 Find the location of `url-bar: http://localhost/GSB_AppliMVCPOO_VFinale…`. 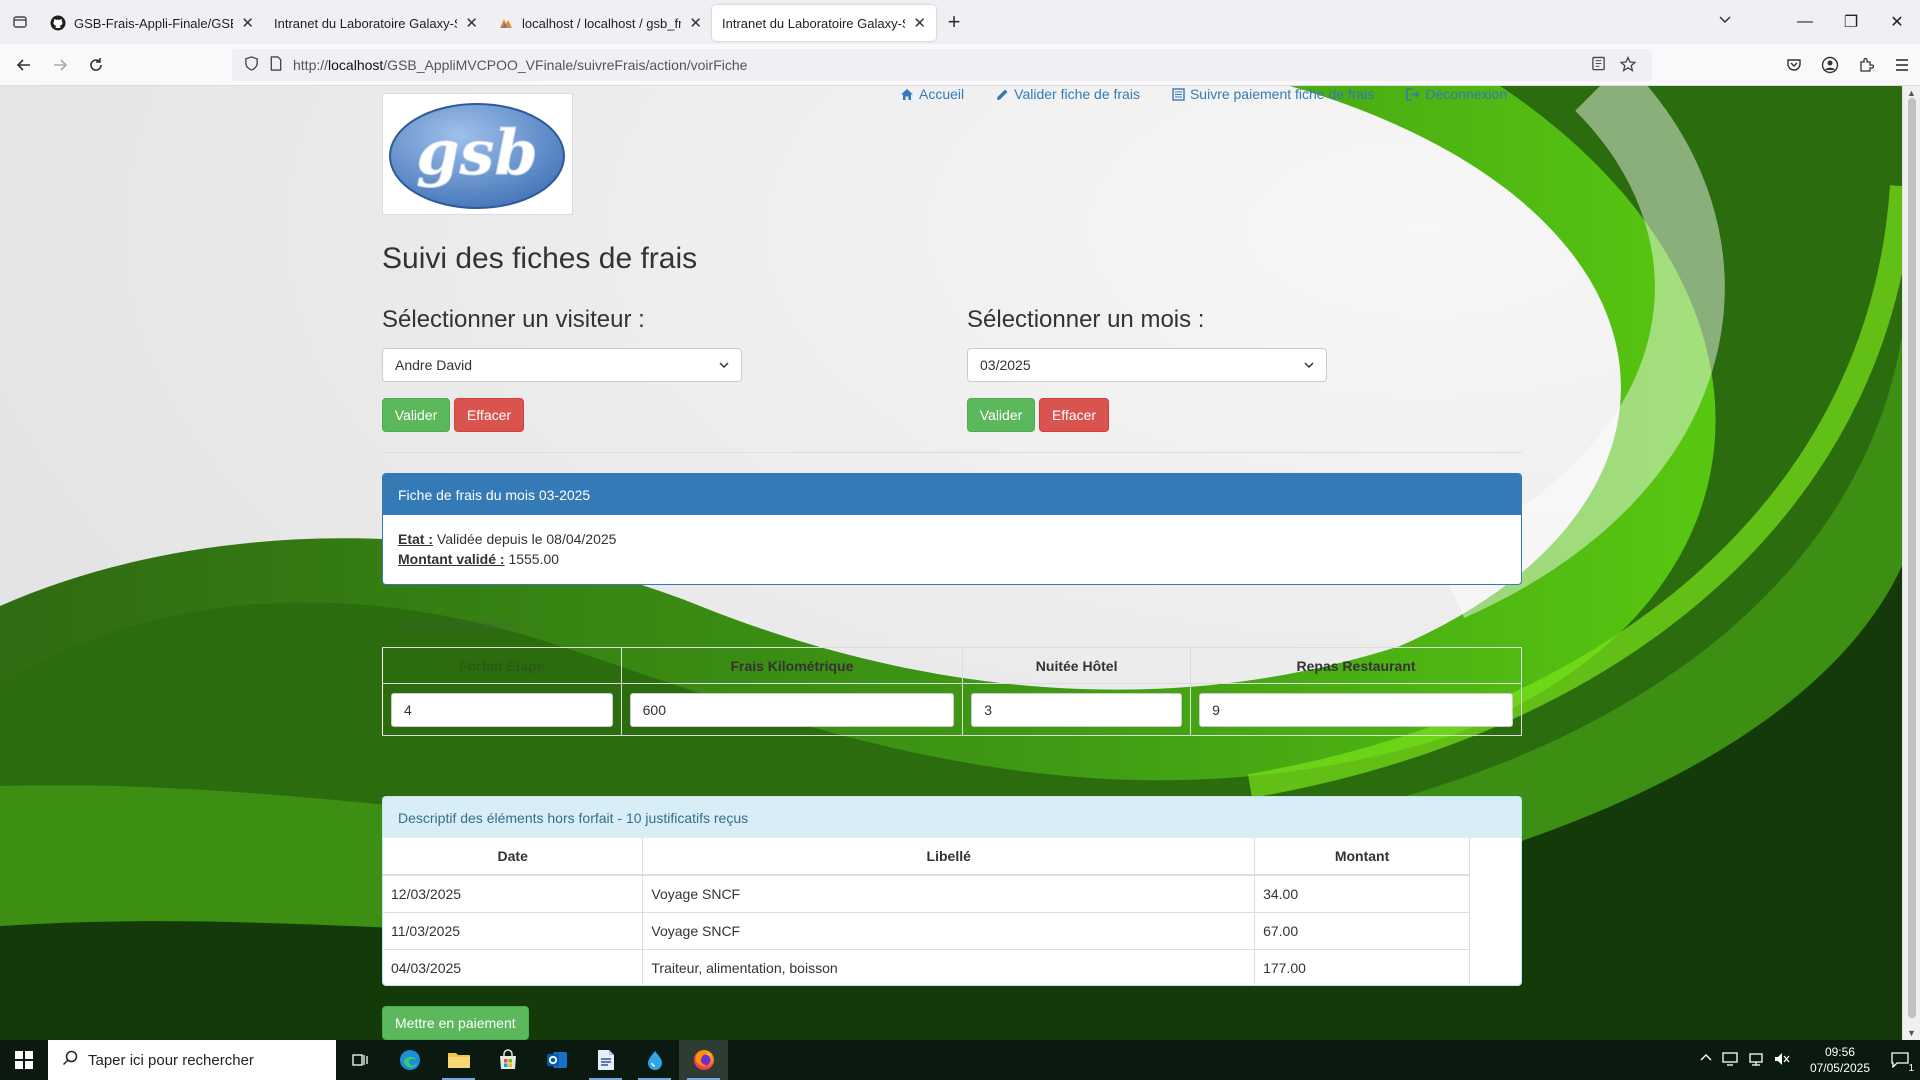

url-bar: http://localhost/GSB_AppliMVCPOO_VFinale… is located at coordinates (942, 65).